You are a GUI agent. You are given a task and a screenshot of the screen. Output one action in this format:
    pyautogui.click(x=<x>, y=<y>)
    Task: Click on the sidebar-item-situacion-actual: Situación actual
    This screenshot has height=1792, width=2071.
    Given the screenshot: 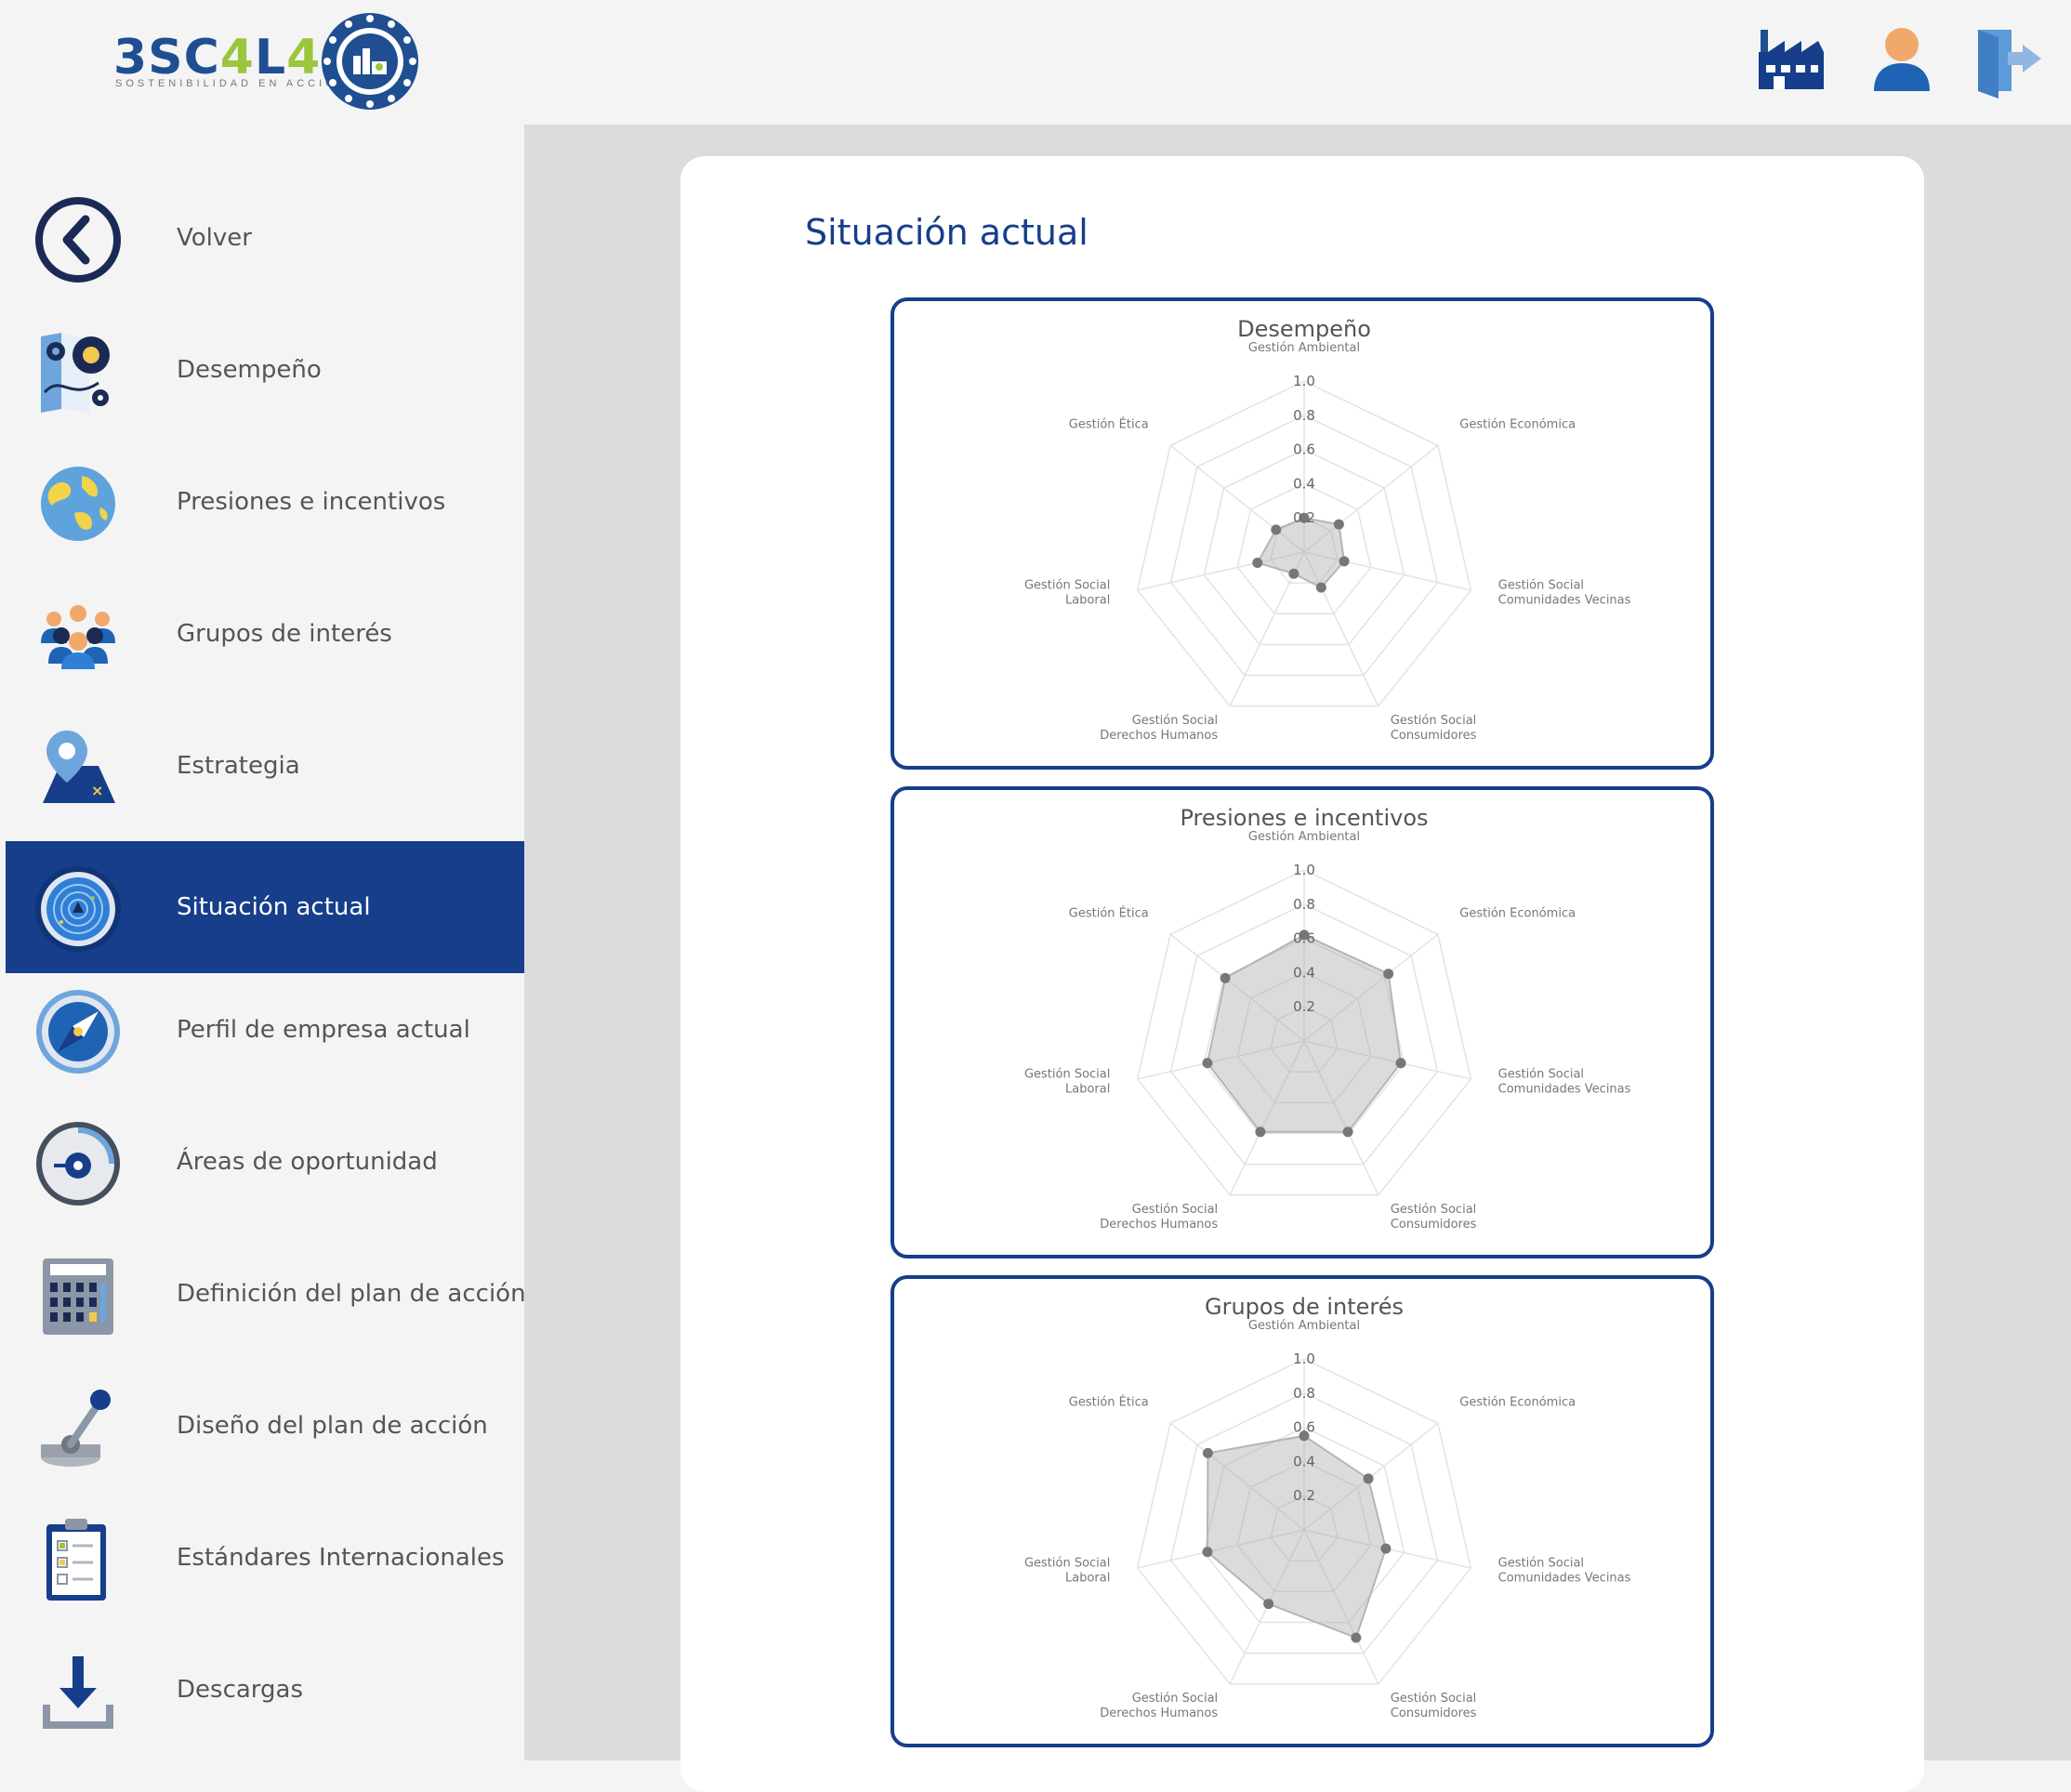 What is the action you would take?
    pyautogui.click(x=265, y=907)
    